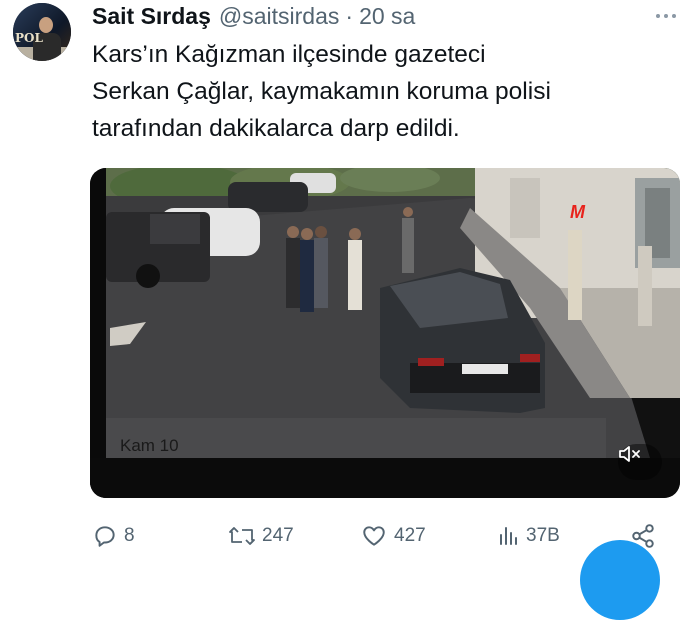  What do you see at coordinates (129, 535) in the screenshot?
I see `reply-count: 8` at bounding box center [129, 535].